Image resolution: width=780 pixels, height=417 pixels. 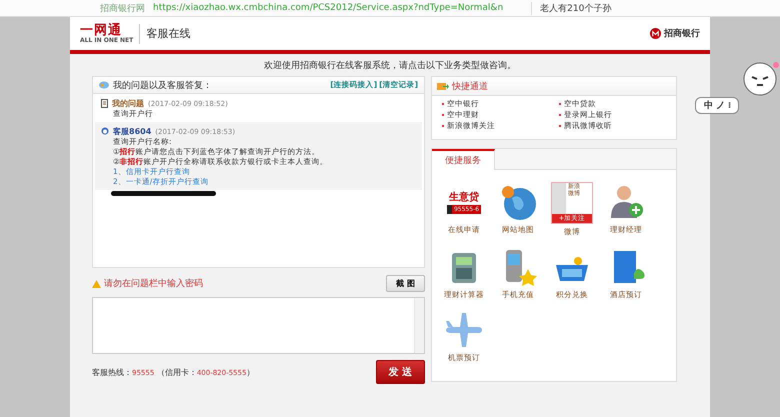 I want to click on airplane-icon, so click(x=464, y=330).